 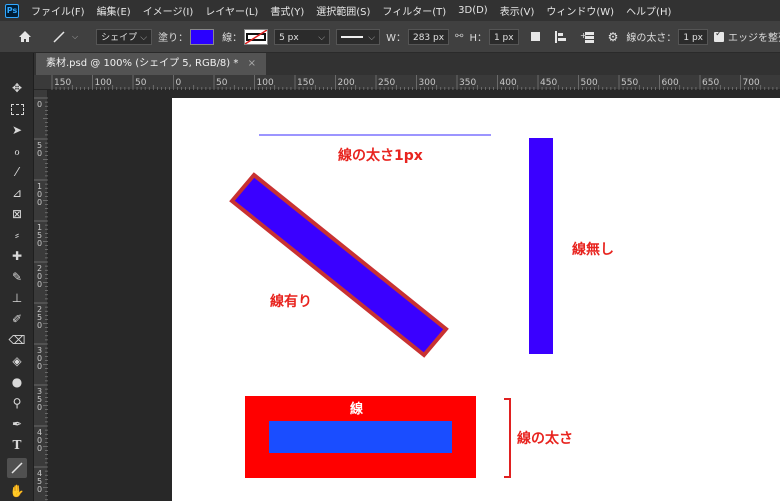 I want to click on stroke-width-value: 5 px, so click(x=289, y=37).